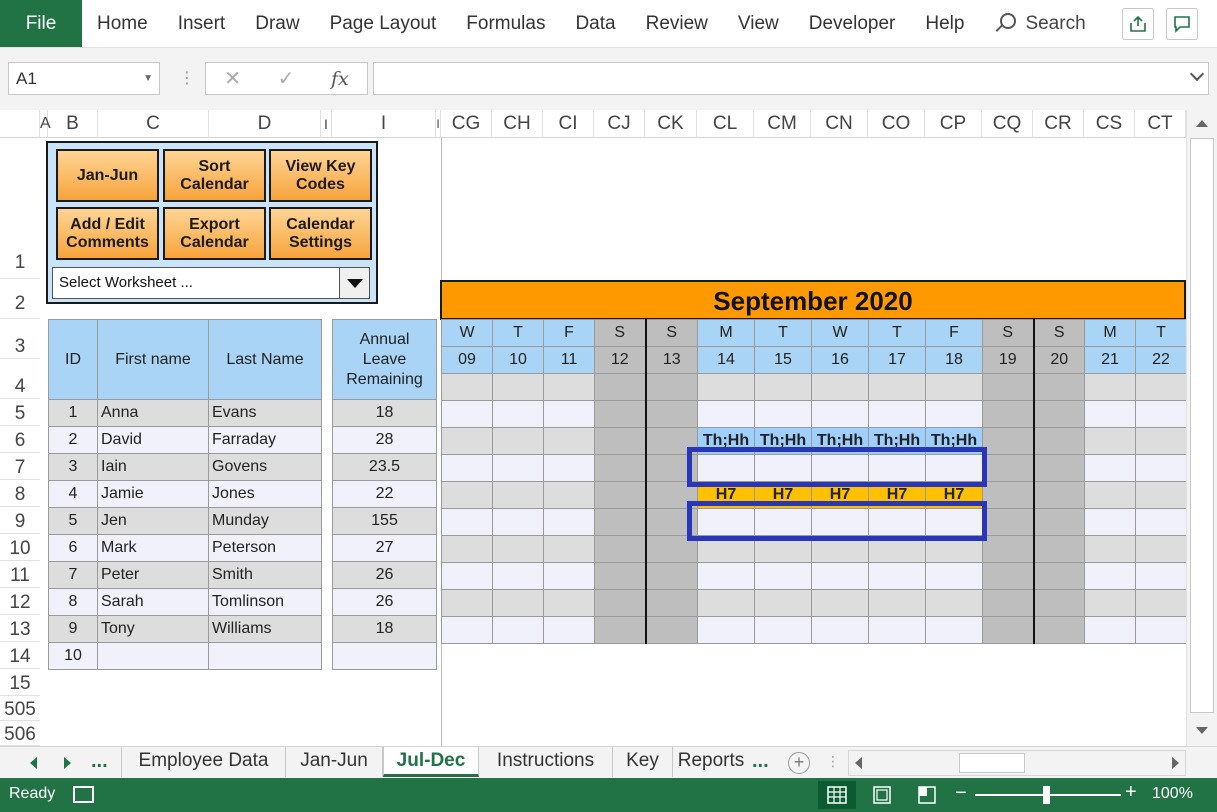 Image resolution: width=1217 pixels, height=812 pixels. What do you see at coordinates (153, 494) in the screenshot?
I see `cell-first-name: Jamie` at bounding box center [153, 494].